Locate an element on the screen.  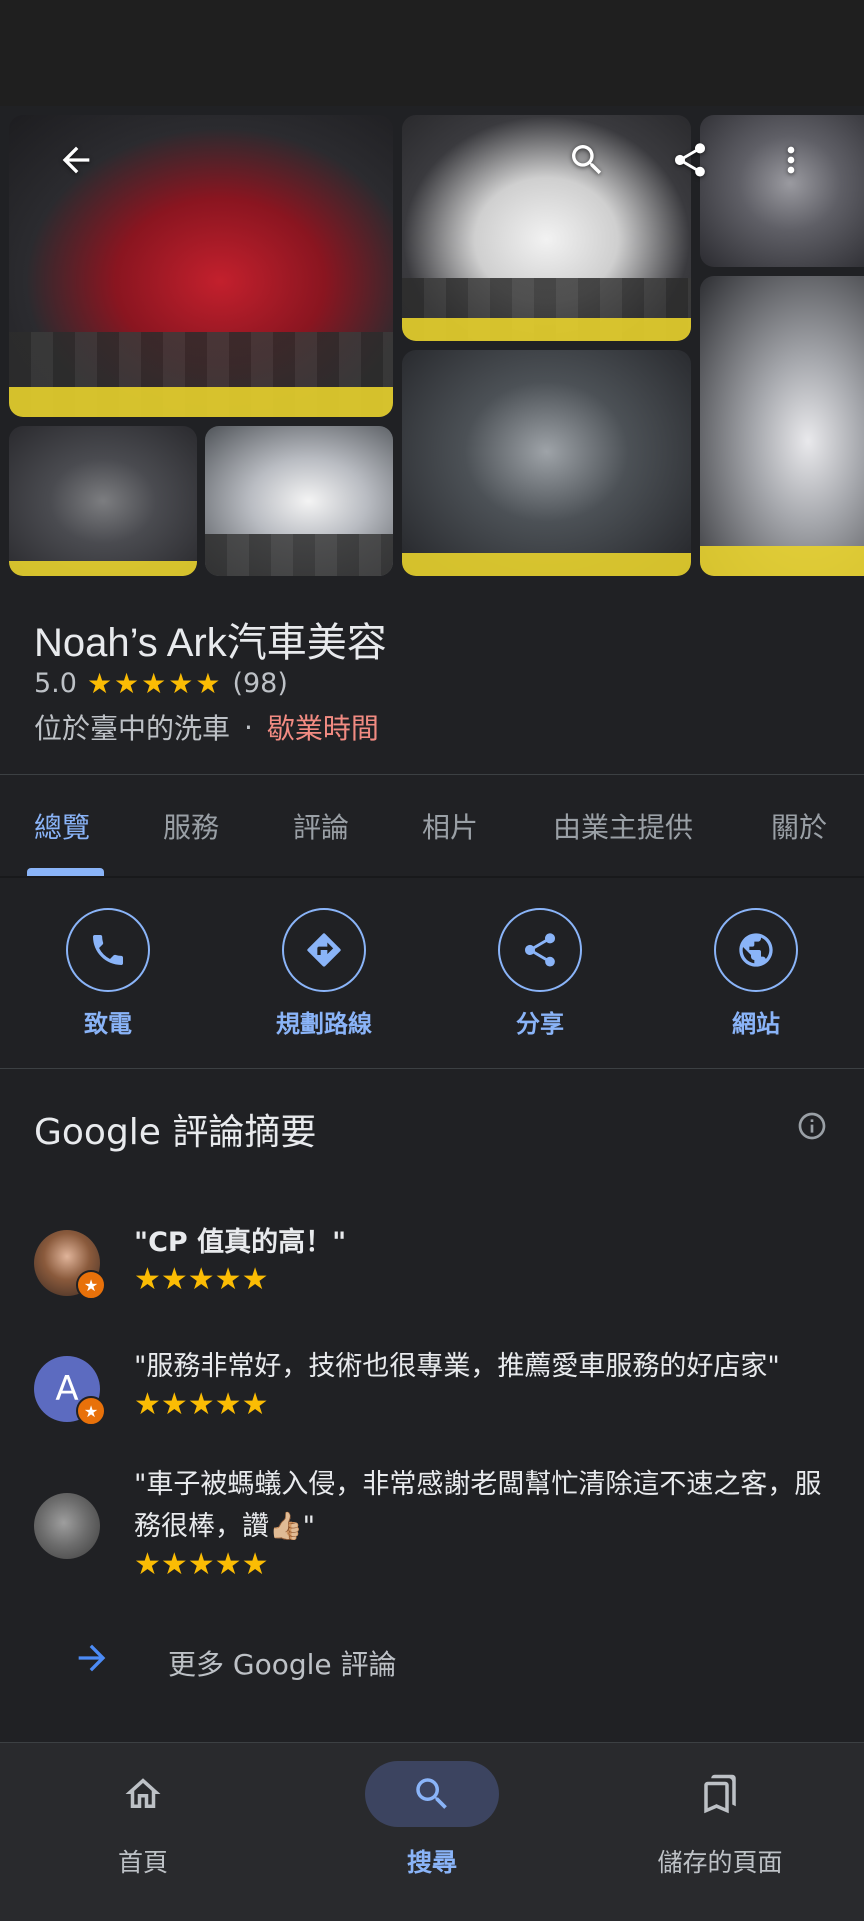
call-button: 致電 is located at coordinates (108, 973).